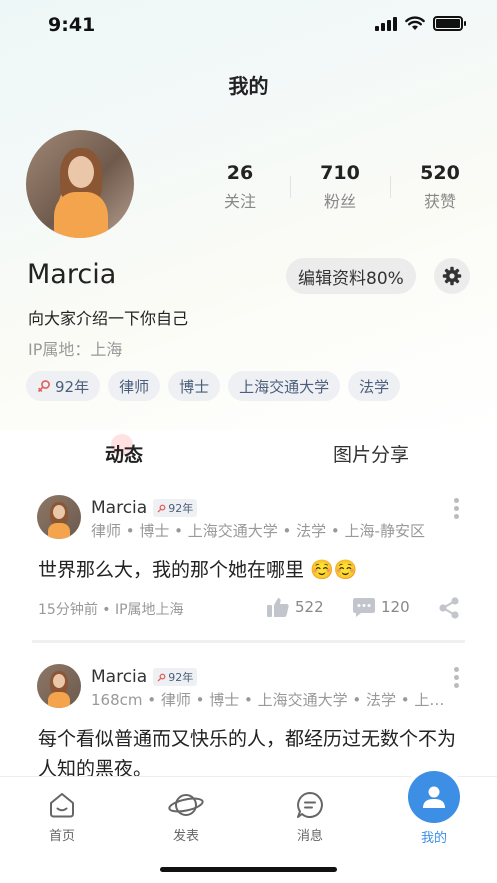 Image resolution: width=497 pixels, height=883 pixels. I want to click on message-icon, so click(310, 805).